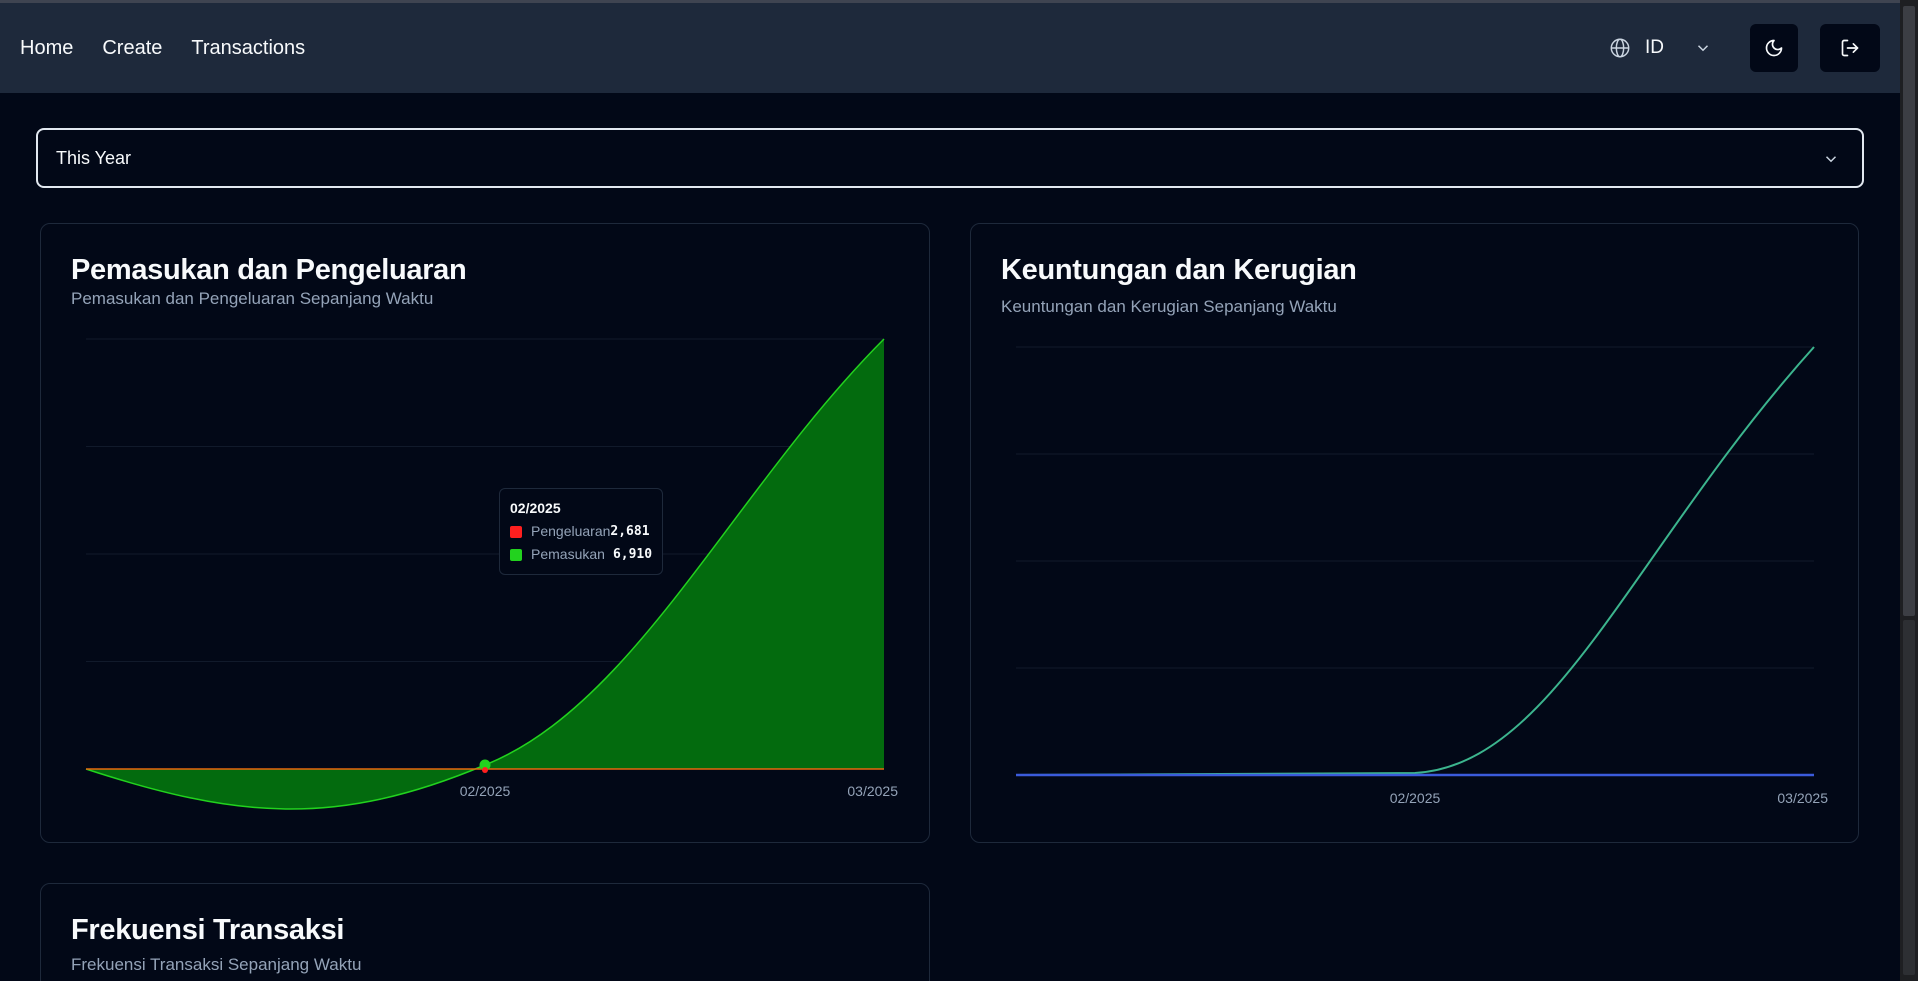  I want to click on nav-home-link: Home, so click(46, 48).